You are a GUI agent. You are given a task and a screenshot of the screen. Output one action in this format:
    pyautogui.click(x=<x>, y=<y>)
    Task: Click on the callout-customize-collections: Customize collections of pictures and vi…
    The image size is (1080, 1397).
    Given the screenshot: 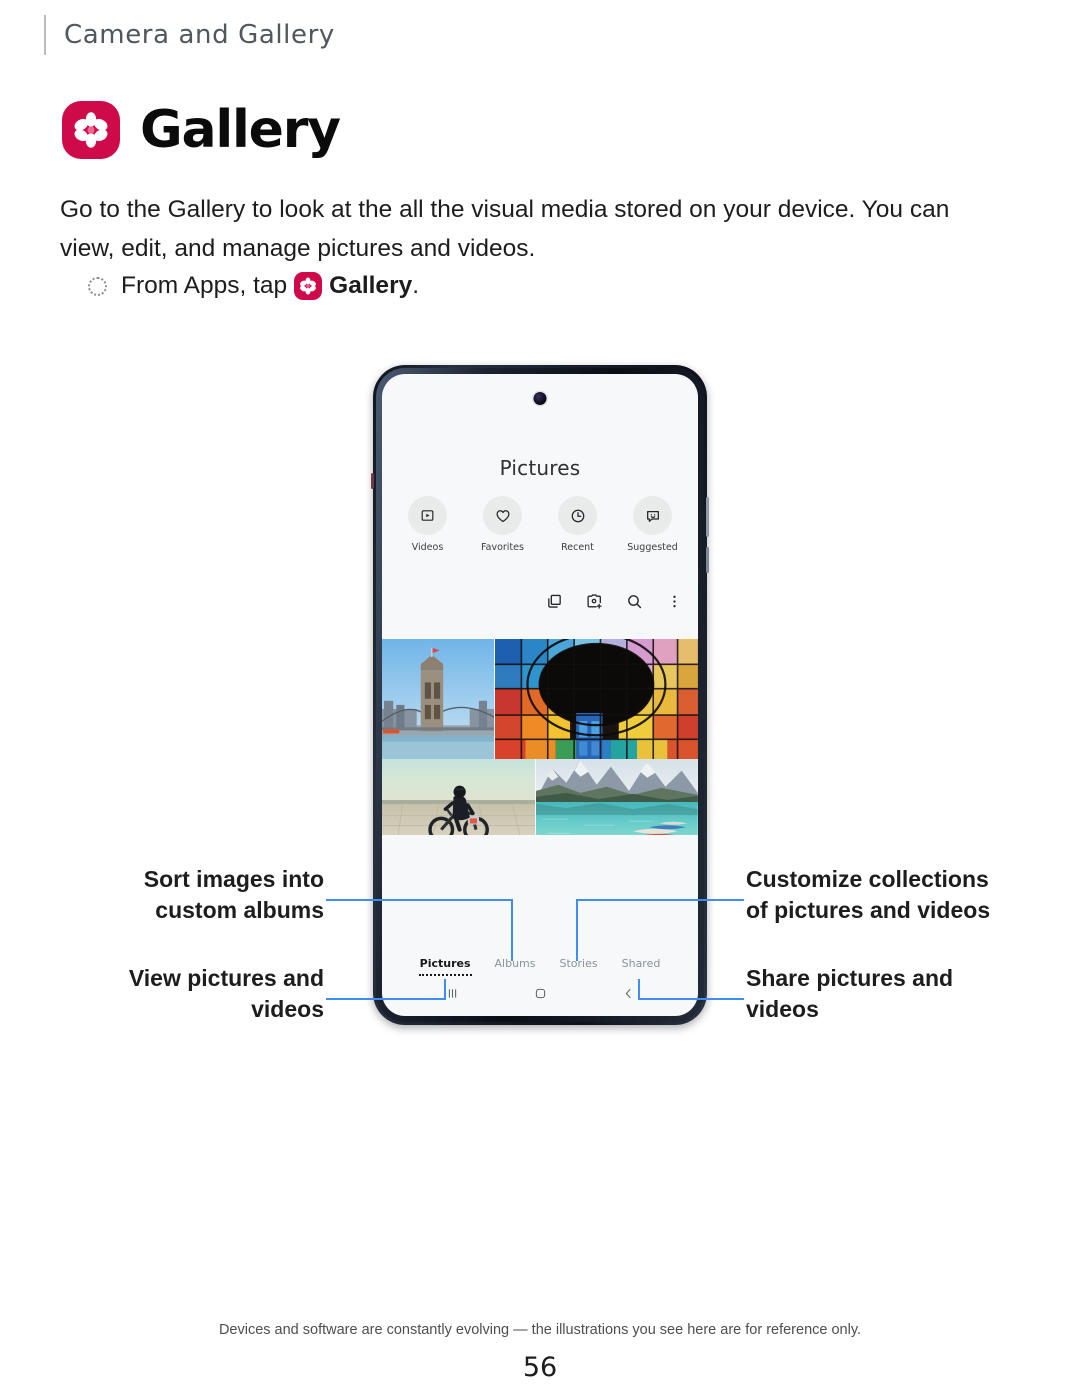 What is the action you would take?
    pyautogui.click(x=868, y=894)
    